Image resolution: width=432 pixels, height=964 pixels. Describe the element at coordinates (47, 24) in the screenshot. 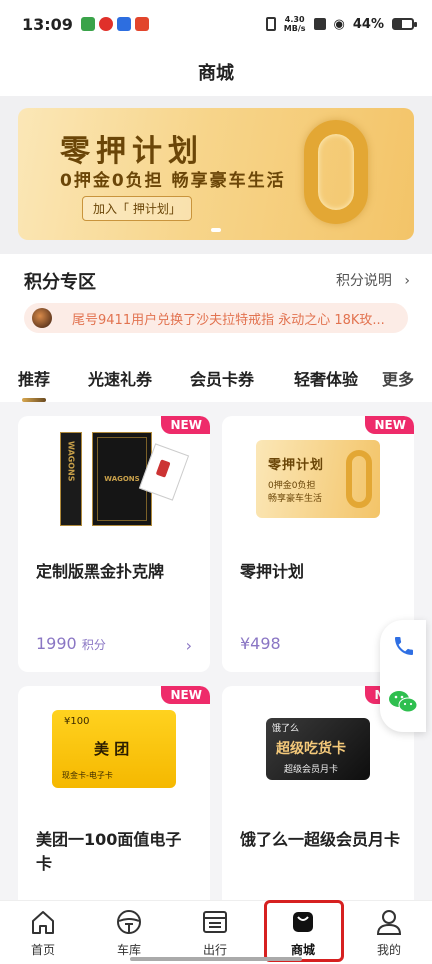

I see `status-time: 13:09` at that location.